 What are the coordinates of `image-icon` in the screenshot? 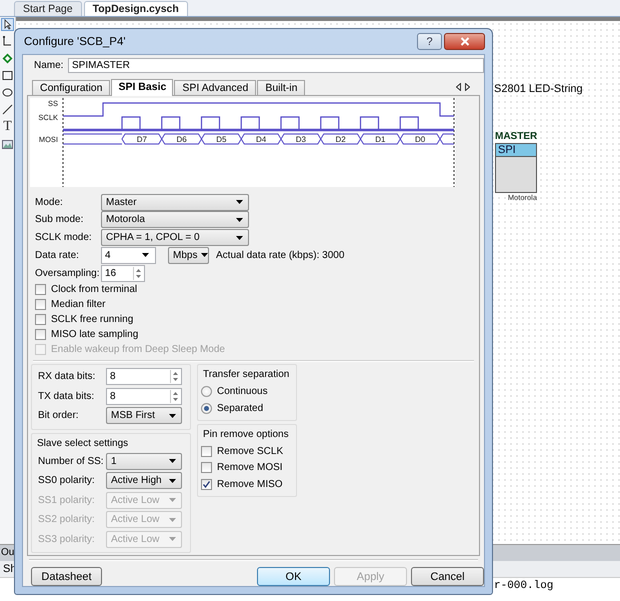 It's located at (7, 144).